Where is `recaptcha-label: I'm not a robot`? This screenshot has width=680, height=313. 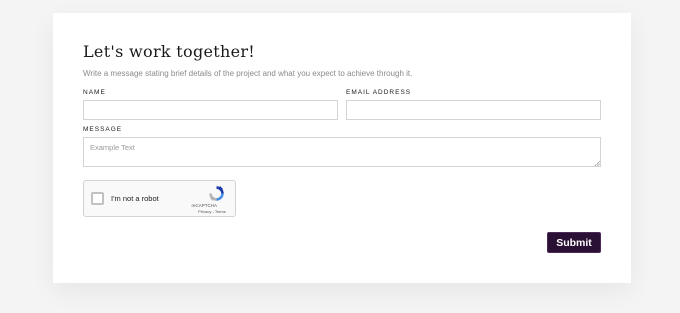
recaptcha-label: I'm not a robot is located at coordinates (135, 198).